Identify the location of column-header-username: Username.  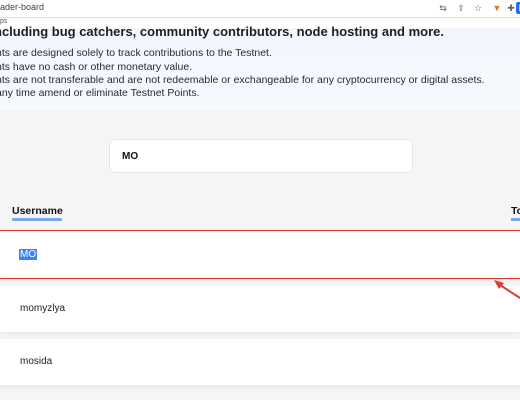
(37, 211).